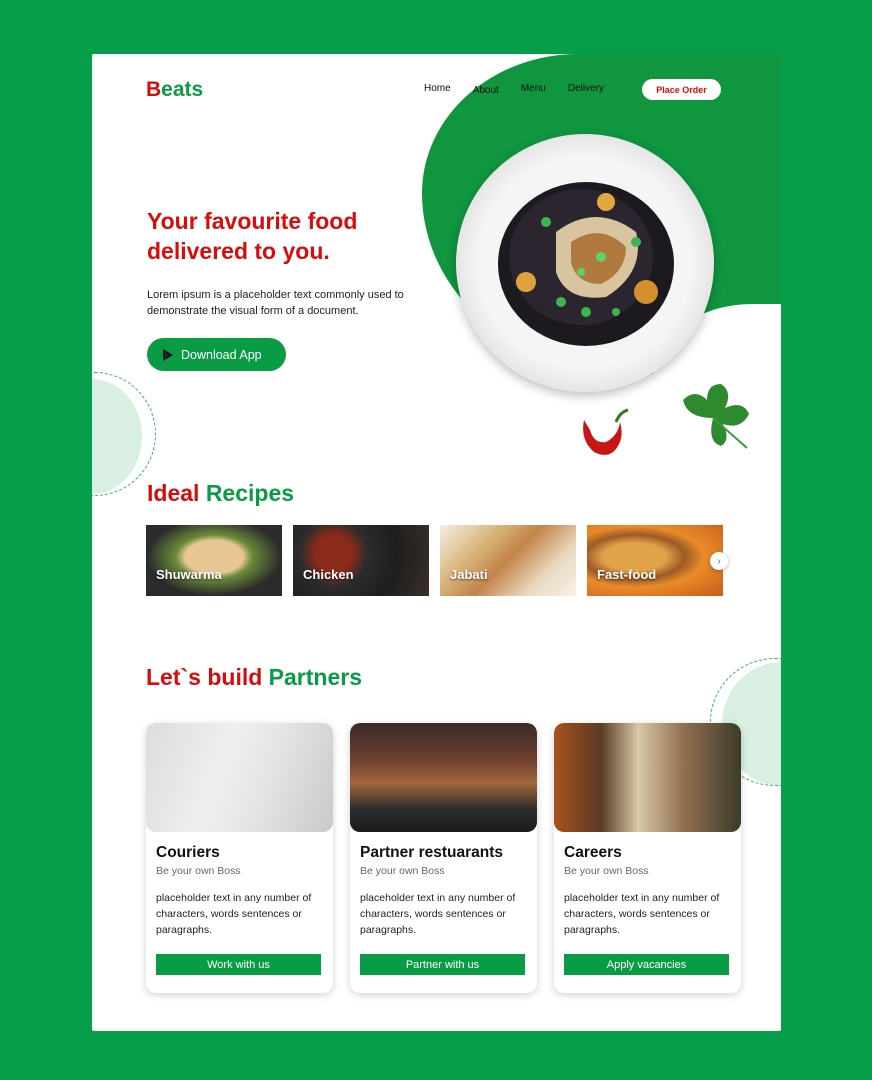 This screenshot has width=872, height=1080. Describe the element at coordinates (508, 560) in the screenshot. I see `recipe-card-jabati: Jabati` at that location.